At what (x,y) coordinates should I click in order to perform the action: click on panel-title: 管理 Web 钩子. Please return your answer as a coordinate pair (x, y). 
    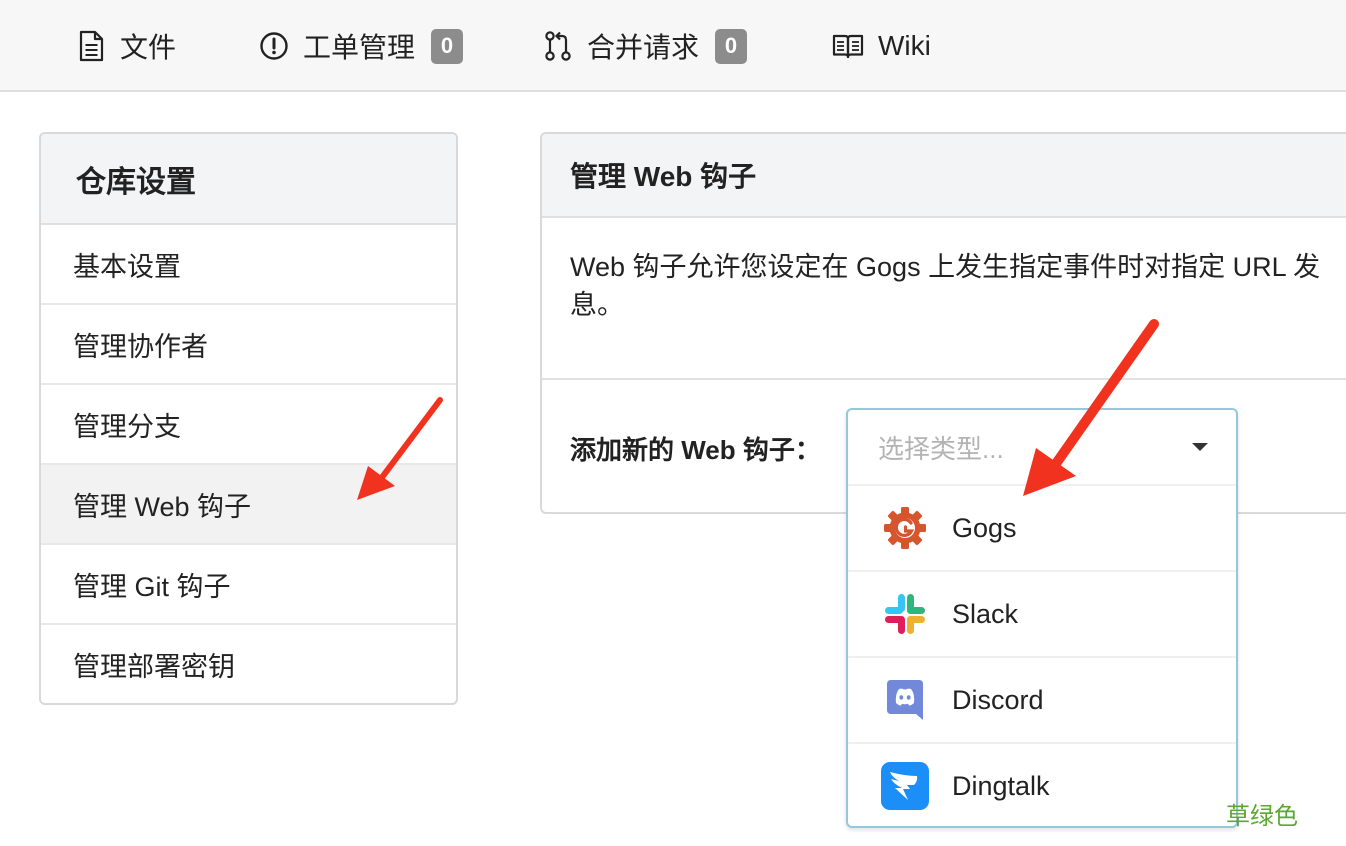
    Looking at the image, I should click on (944, 176).